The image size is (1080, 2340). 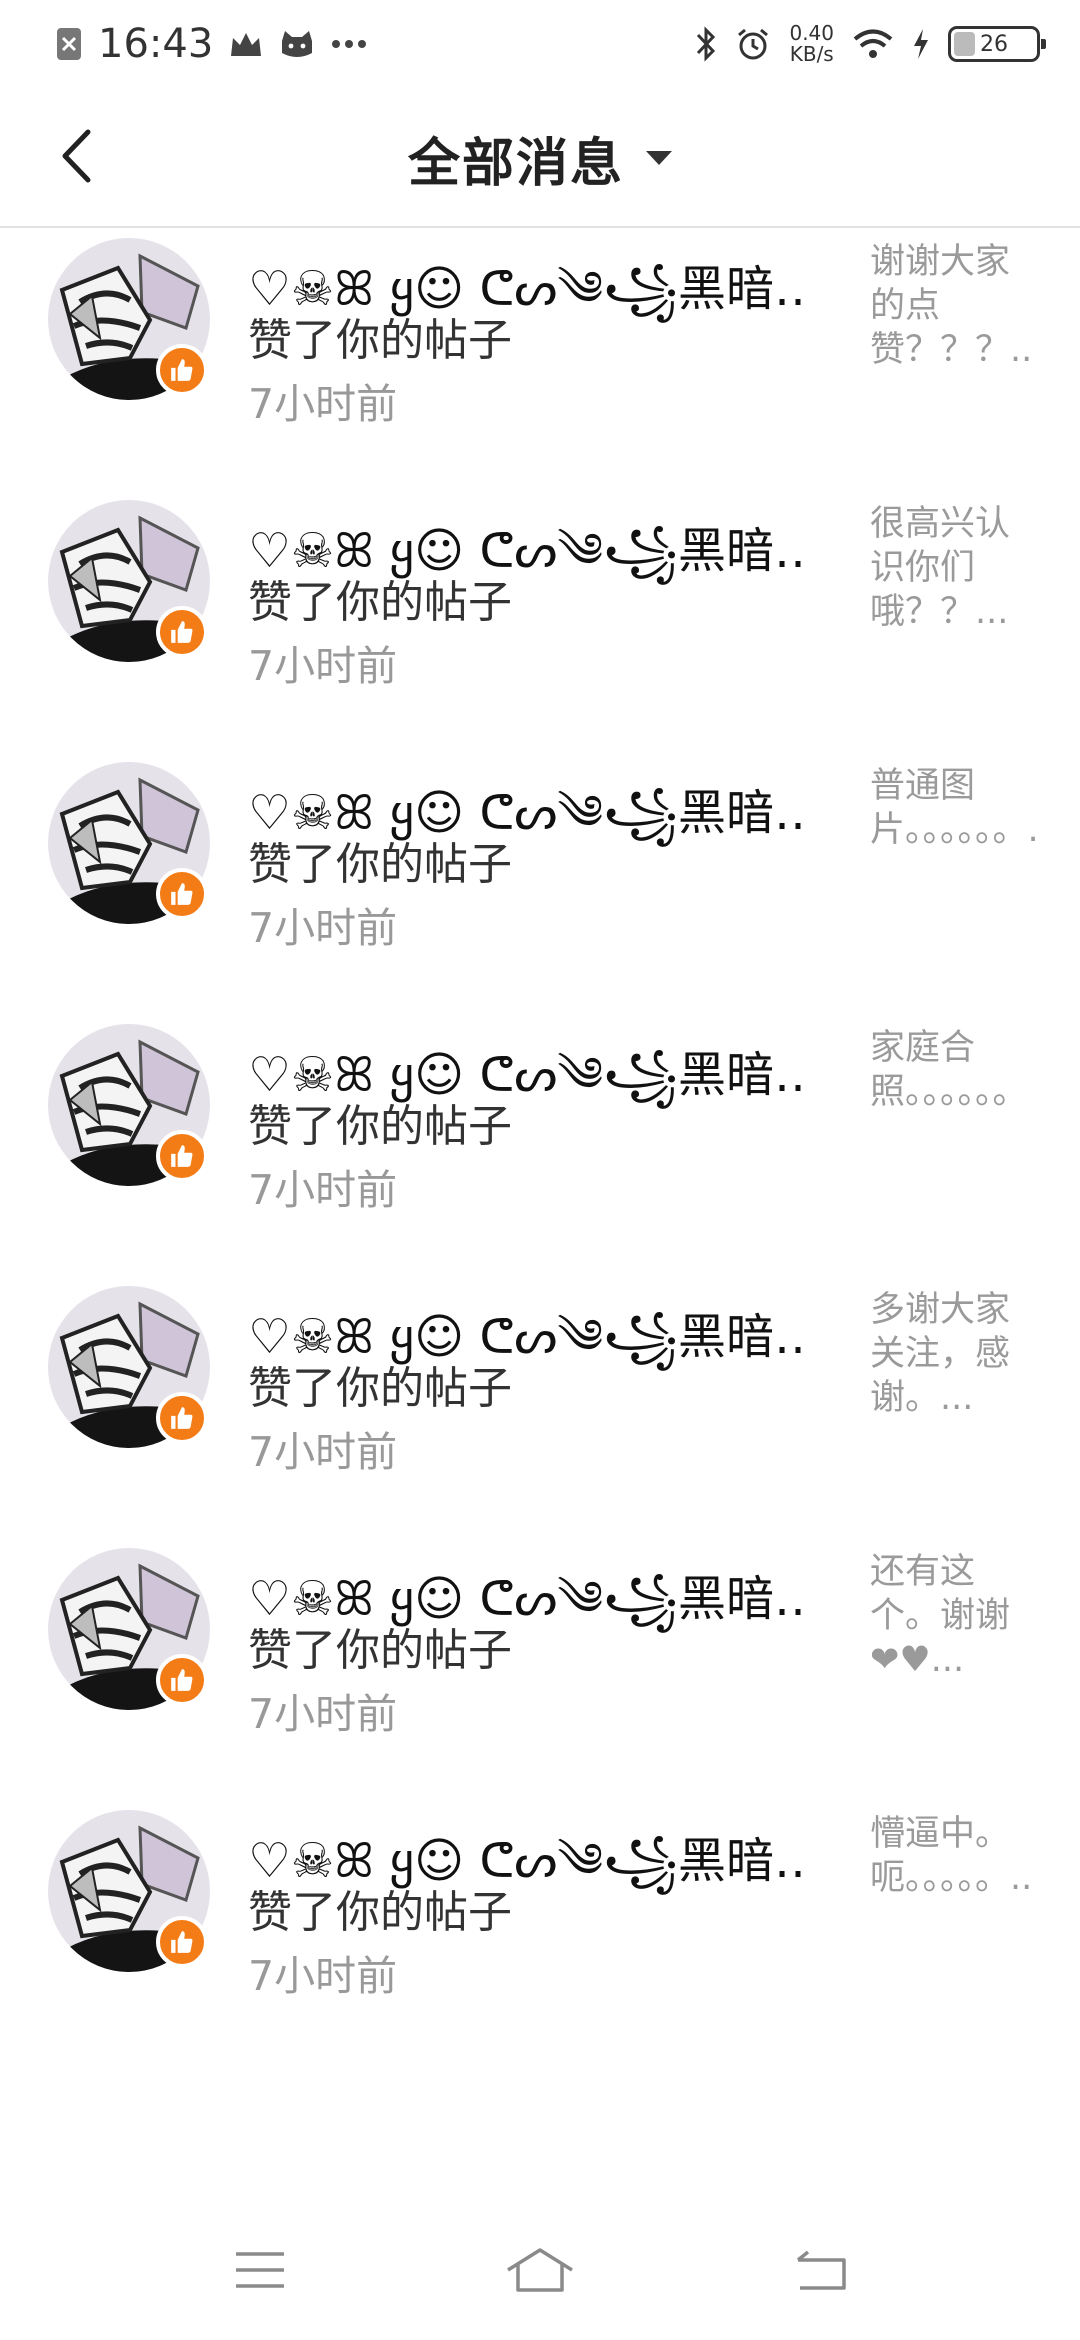 What do you see at coordinates (873, 43) in the screenshot?
I see `wifi-icon` at bounding box center [873, 43].